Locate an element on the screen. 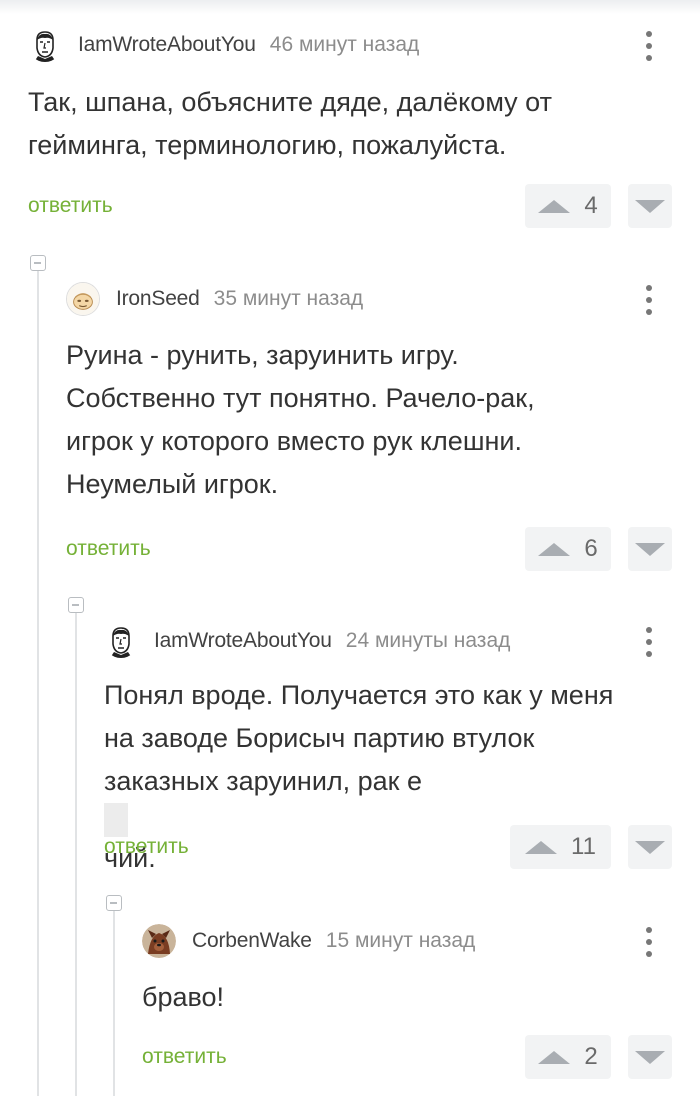 The width and height of the screenshot is (700, 1096). comment-author: IronSeed is located at coordinates (158, 299).